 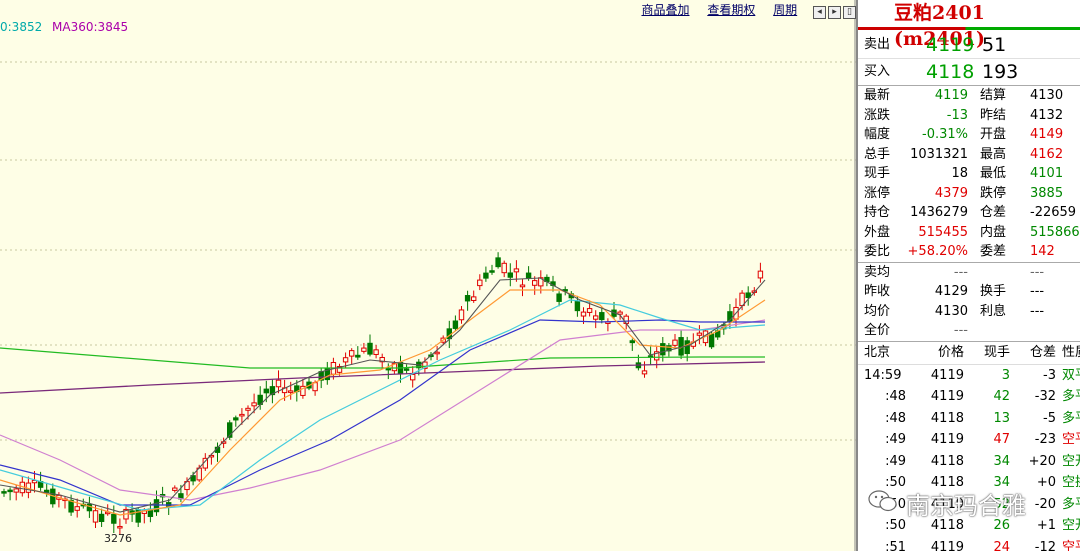 I want to click on layout-icon: ▯, so click(x=849, y=12).